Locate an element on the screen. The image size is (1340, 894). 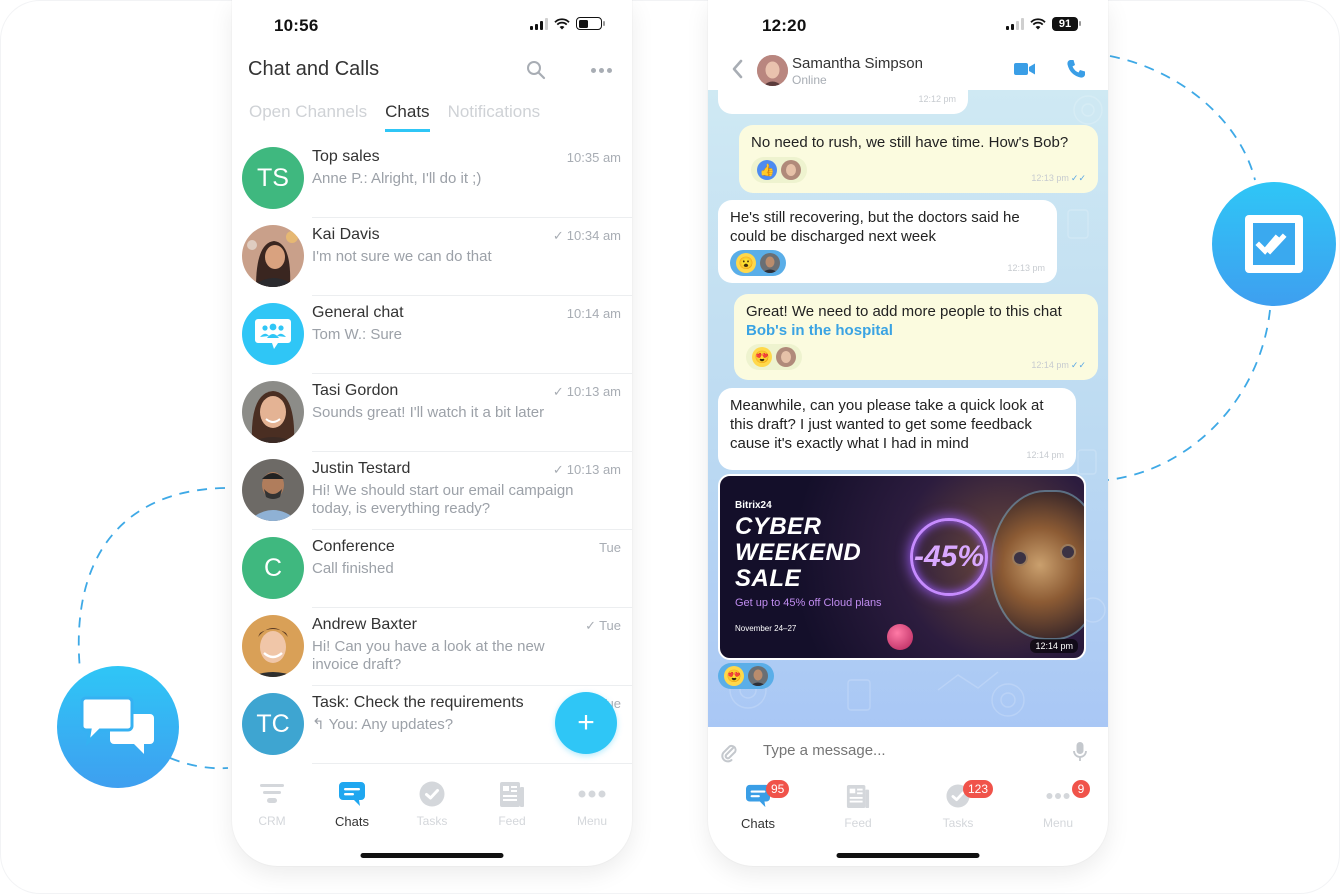
video-call-icon is located at coordinates (1025, 69).